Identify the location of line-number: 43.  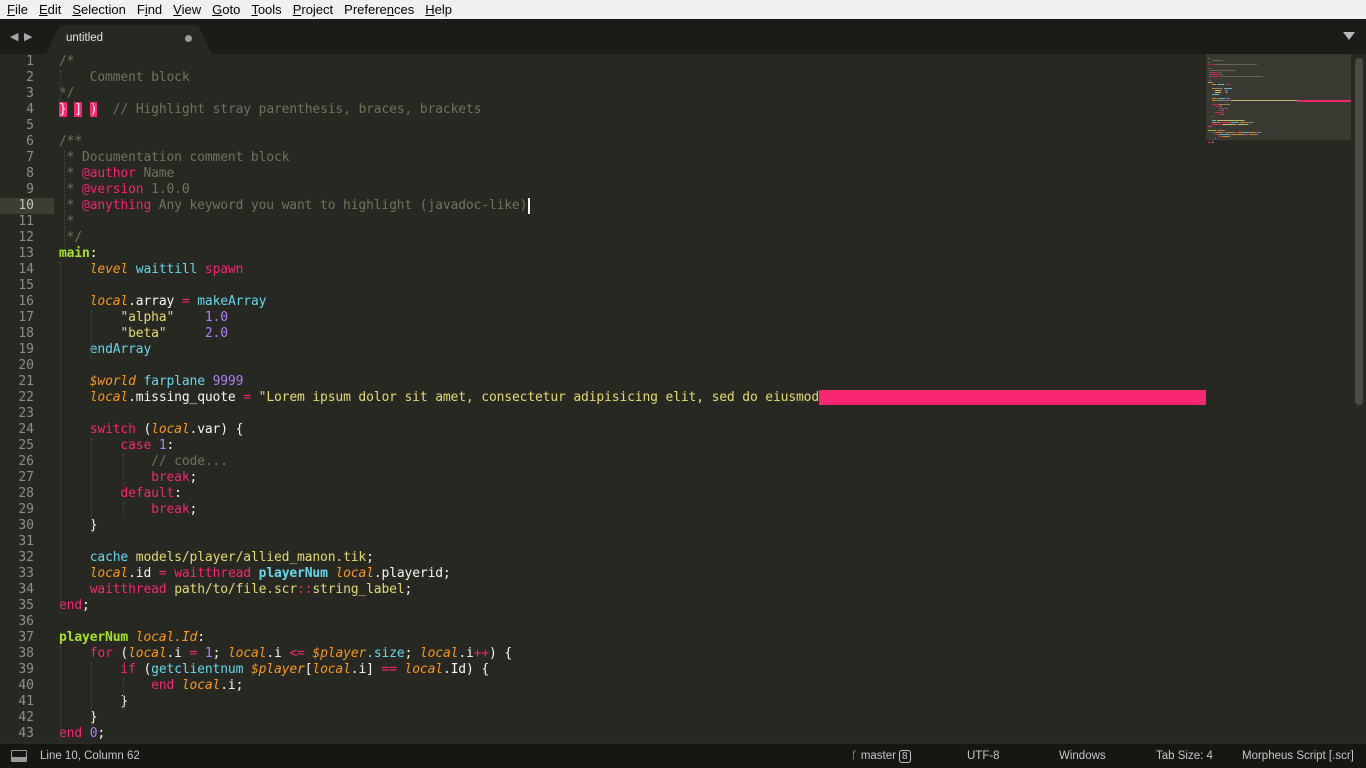
(26, 733).